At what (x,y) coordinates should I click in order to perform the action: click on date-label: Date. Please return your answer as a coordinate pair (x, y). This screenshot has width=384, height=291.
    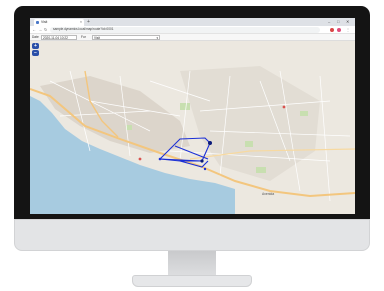
    Looking at the image, I should click on (35, 37).